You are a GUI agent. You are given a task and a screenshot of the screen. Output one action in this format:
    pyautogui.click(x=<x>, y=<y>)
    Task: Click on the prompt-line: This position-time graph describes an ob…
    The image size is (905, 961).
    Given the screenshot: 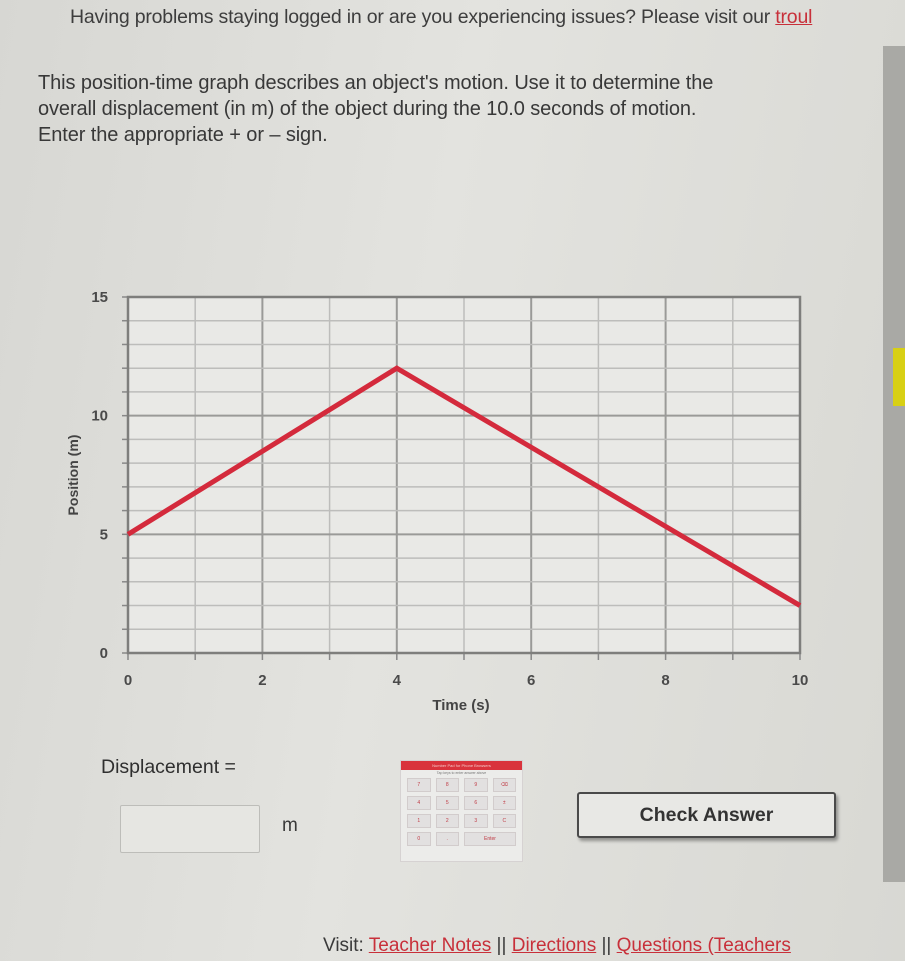 What is the action you would take?
    pyautogui.click(x=376, y=83)
    